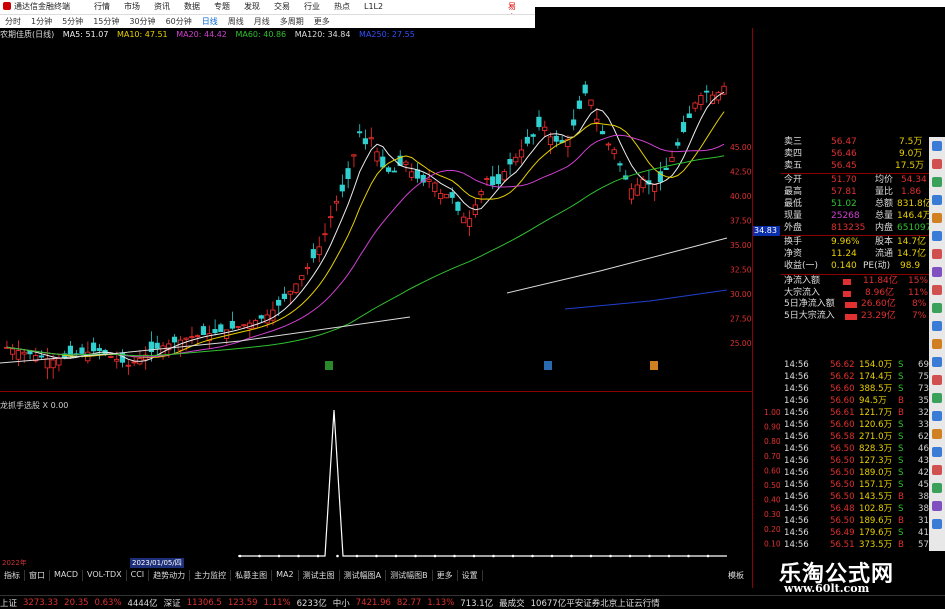 This screenshot has width=945, height=609. What do you see at coordinates (876, 473) in the screenshot?
I see `trade-volume: 189.0万` at bounding box center [876, 473].